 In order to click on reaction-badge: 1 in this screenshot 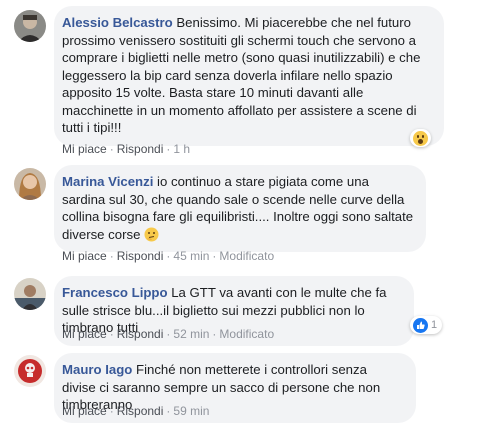, I will do `click(426, 325)`.